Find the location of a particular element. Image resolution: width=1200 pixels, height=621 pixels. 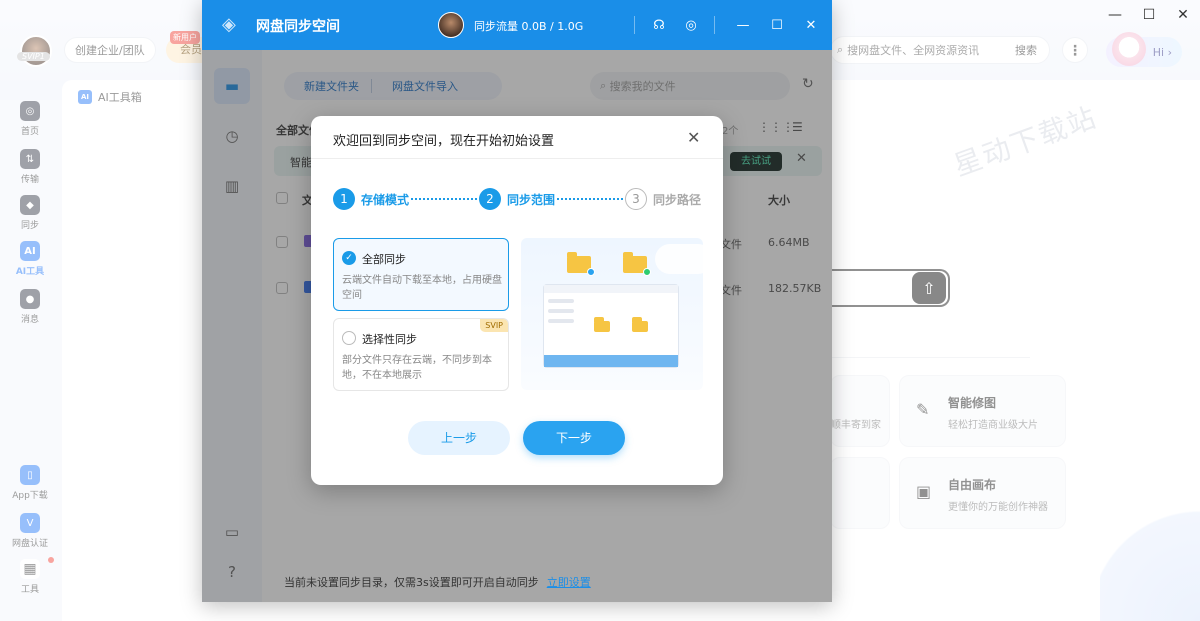

mini-titlebar is located at coordinates (611, 289).